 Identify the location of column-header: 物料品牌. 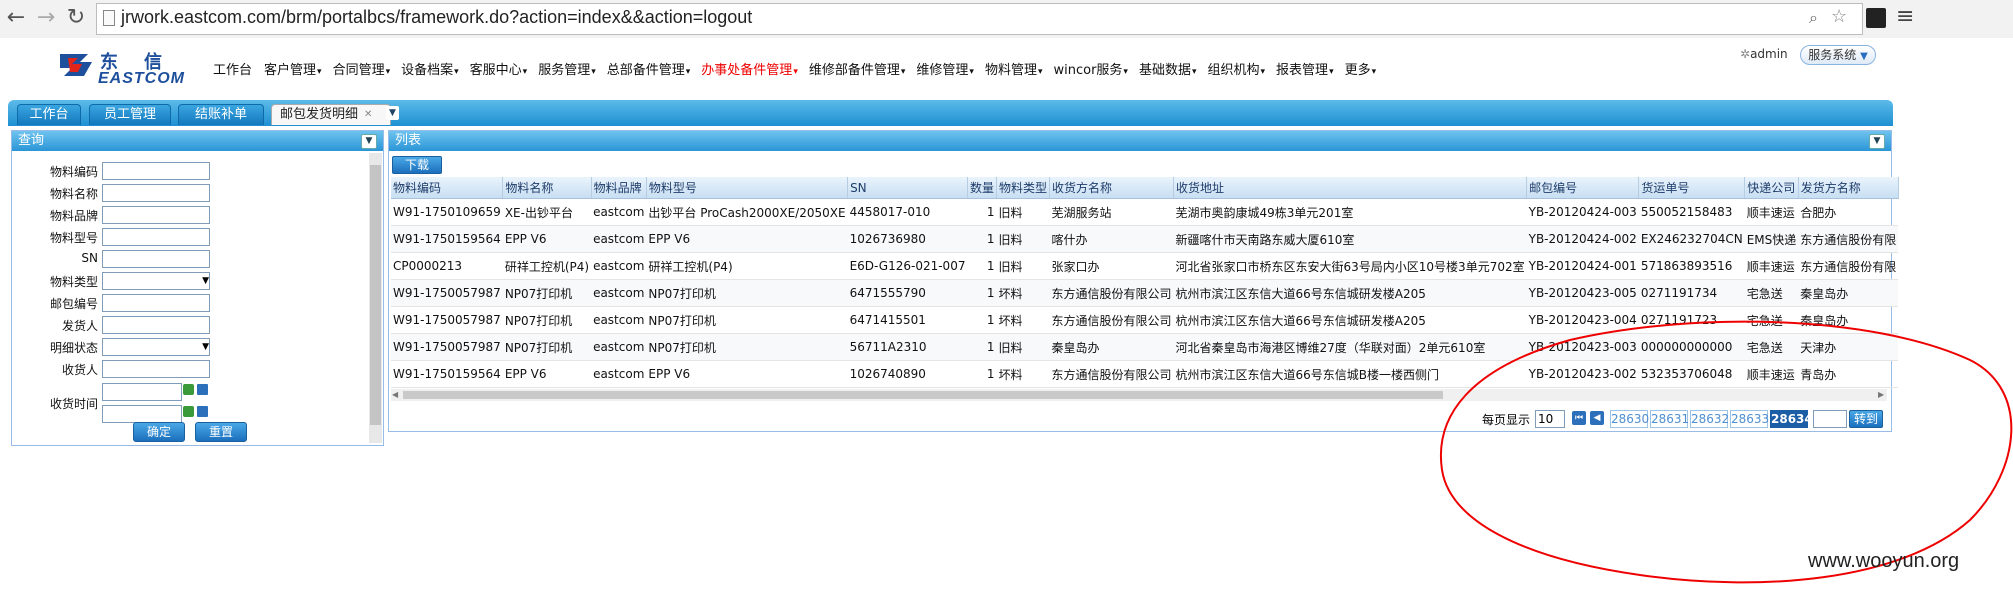
(619, 188).